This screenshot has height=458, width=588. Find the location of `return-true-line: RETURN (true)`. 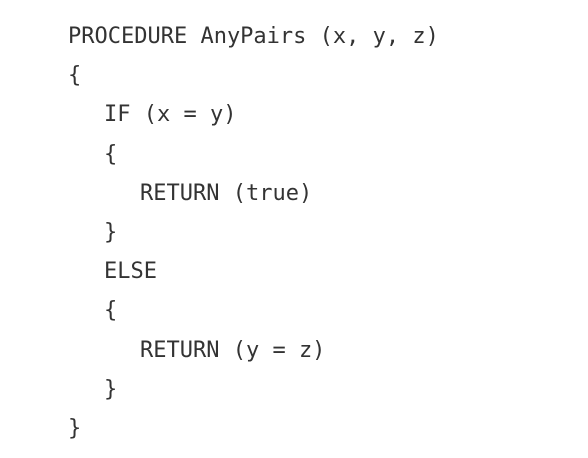

return-true-line: RETURN (true) is located at coordinates (226, 193).